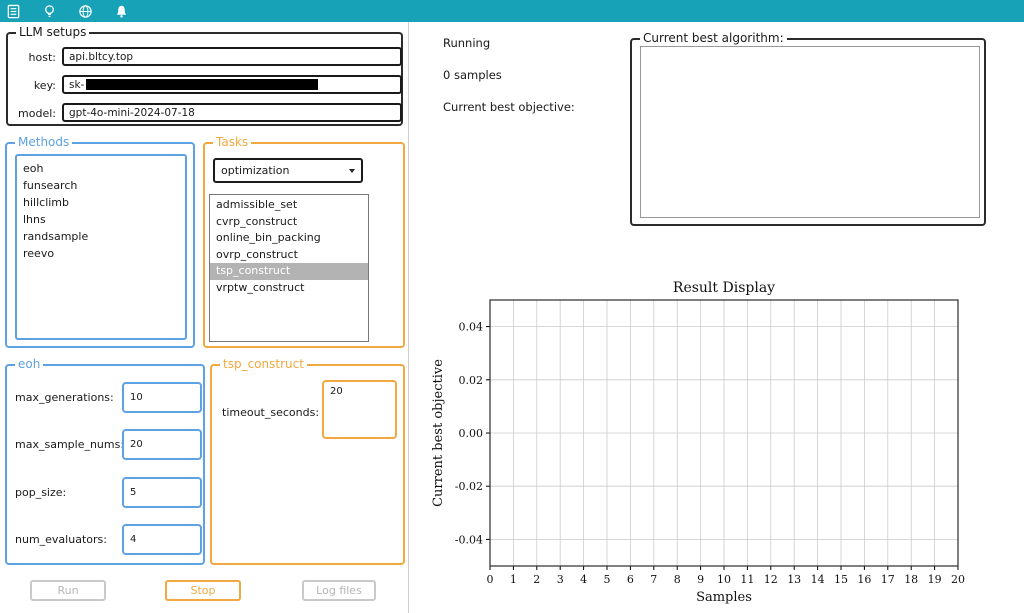 The image size is (1024, 613). I want to click on svg-text: 0.04, so click(471, 327).